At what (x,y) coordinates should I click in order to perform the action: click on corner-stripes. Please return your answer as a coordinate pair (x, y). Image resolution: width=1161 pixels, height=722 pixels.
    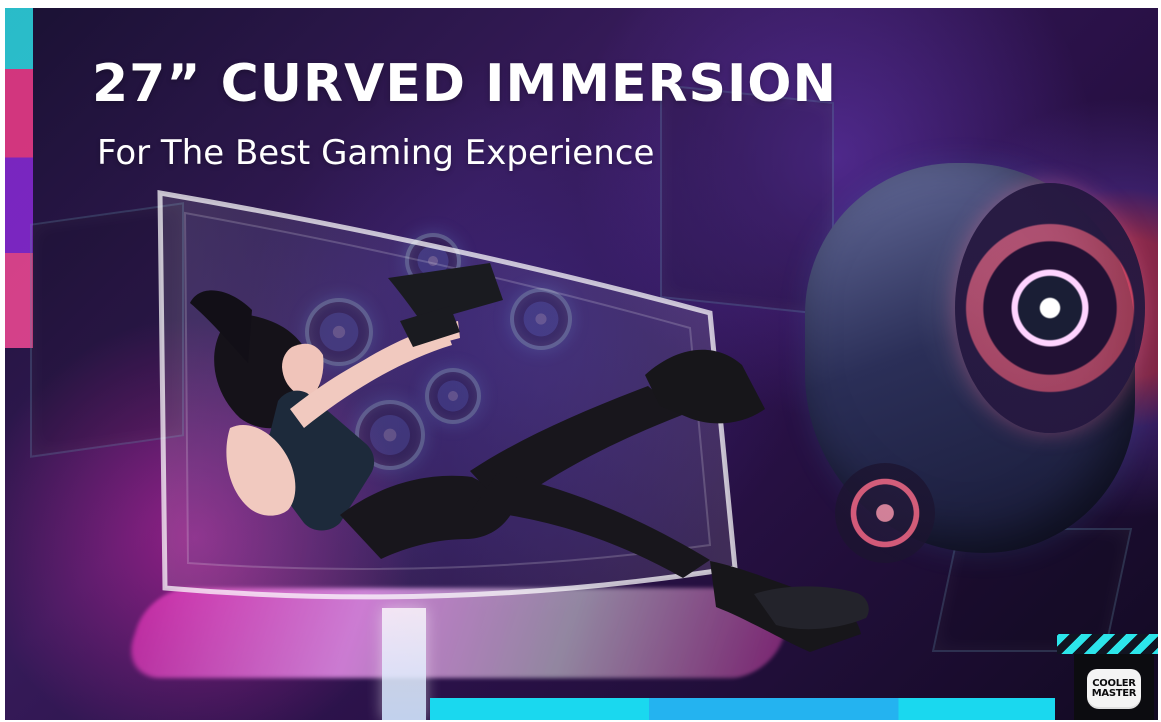
    Looking at the image, I should click on (1107, 644).